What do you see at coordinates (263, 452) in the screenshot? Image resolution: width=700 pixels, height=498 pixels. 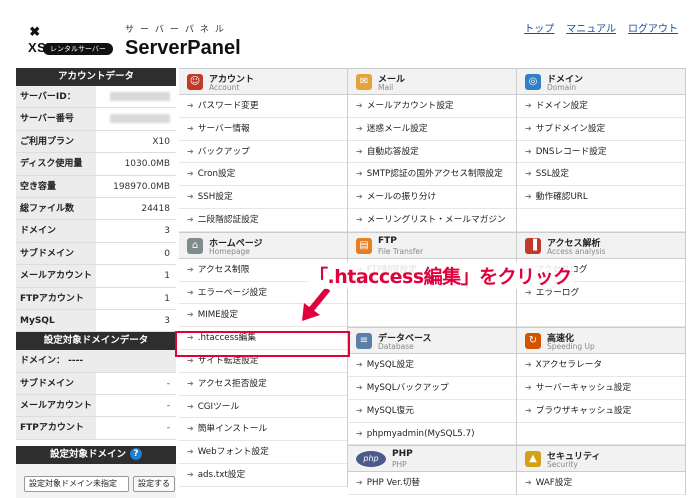 I see `menu-item: ➔ Webフォント設定` at bounding box center [263, 452].